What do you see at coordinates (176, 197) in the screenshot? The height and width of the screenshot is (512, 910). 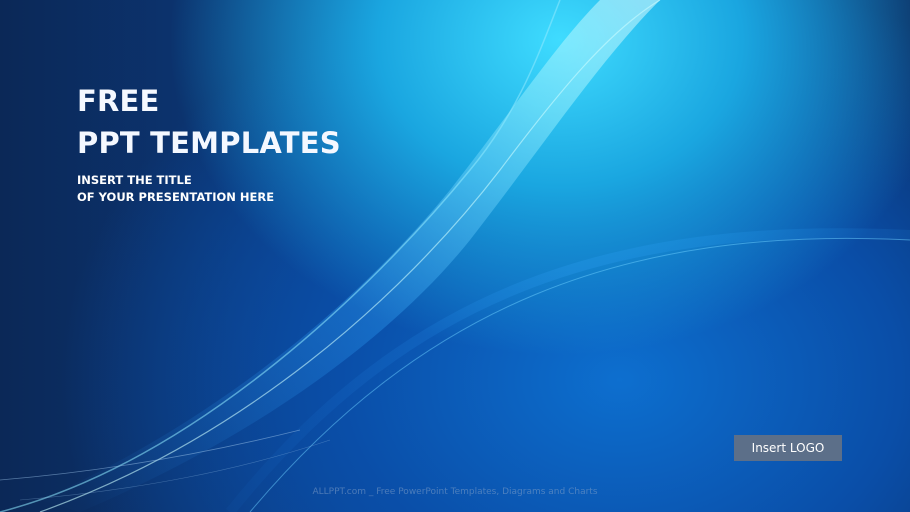 I see `subtitle-line-2: OF YOUR PRESENTATION HERE` at bounding box center [176, 197].